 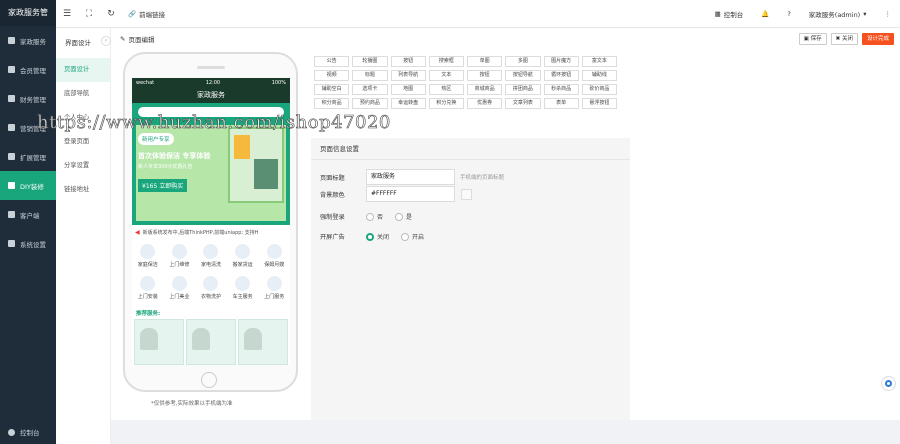 I want to click on component-item: 富文本, so click(x=599, y=61).